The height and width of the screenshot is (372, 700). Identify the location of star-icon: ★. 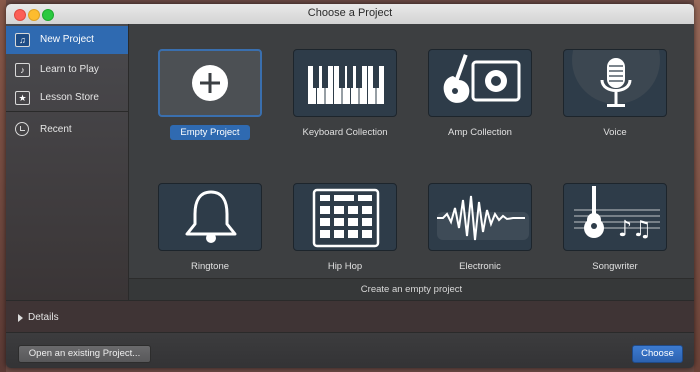
(22, 98).